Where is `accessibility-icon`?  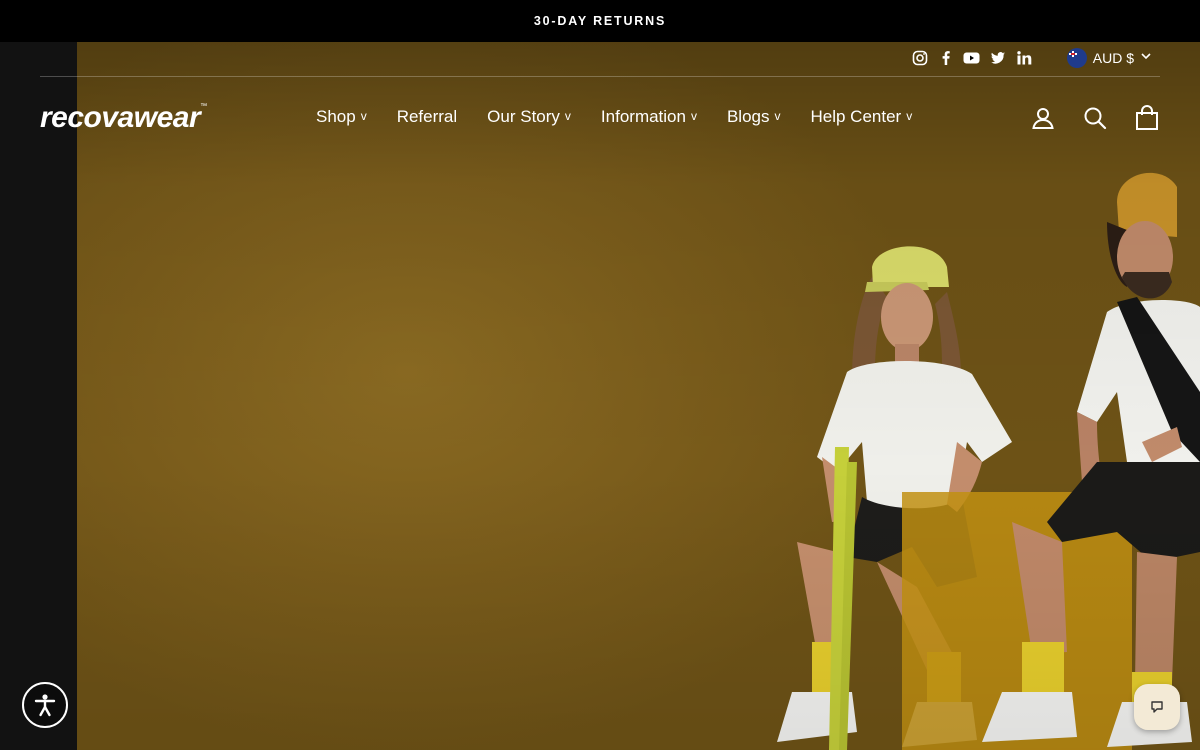
accessibility-icon is located at coordinates (45, 705).